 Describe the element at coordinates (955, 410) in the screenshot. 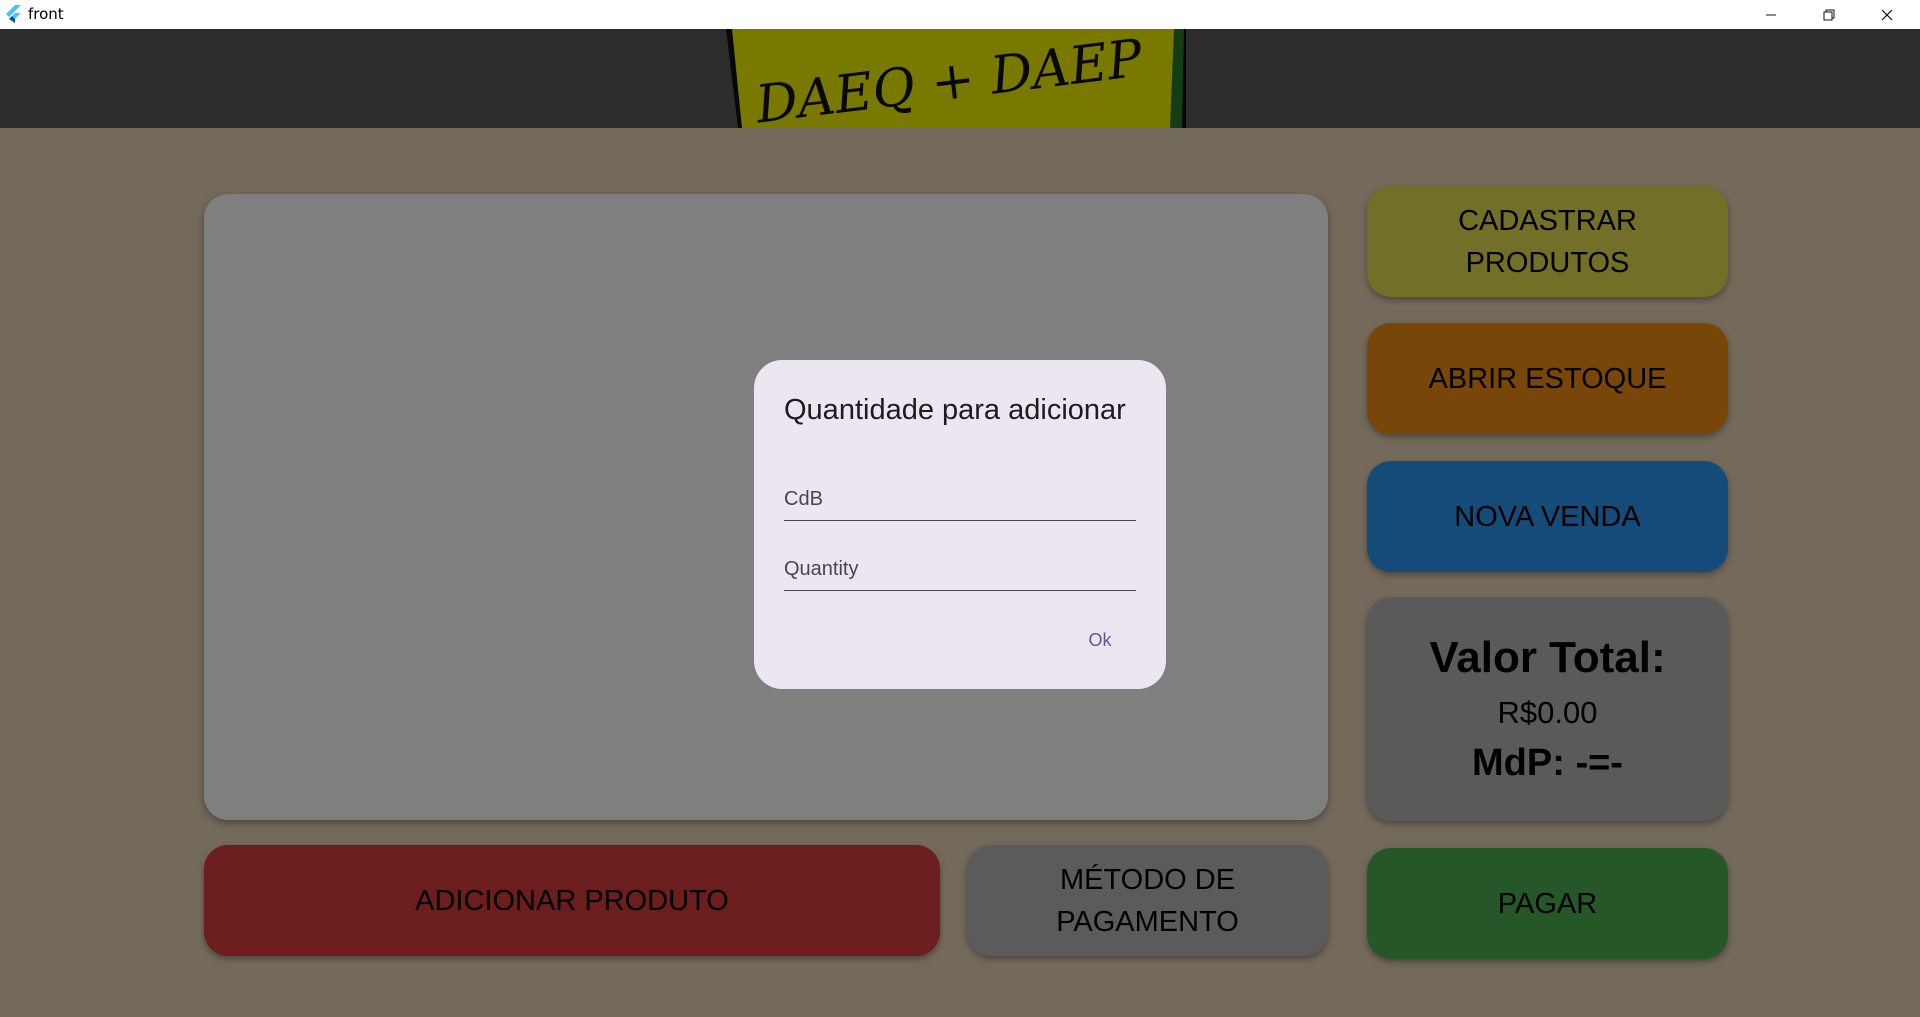

I see `dialog-title: Quantidade para adicionar` at that location.